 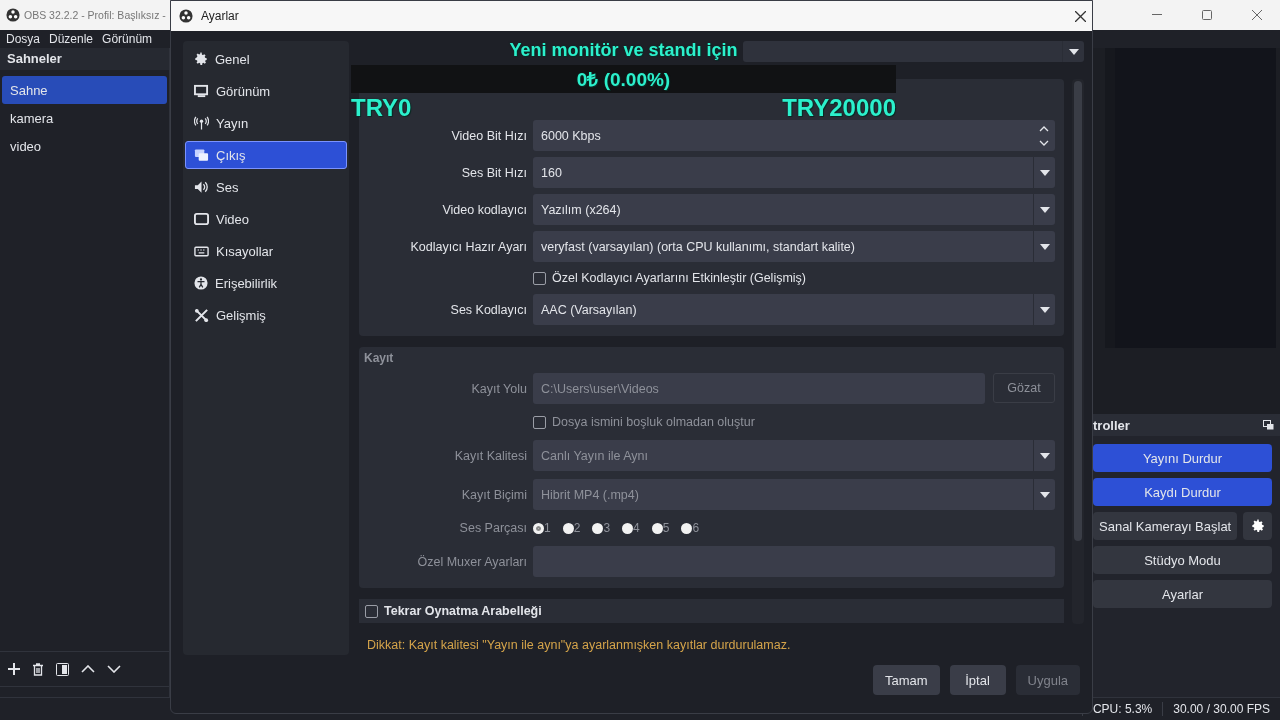 I want to click on dock-title: Sahneler, so click(x=84, y=59).